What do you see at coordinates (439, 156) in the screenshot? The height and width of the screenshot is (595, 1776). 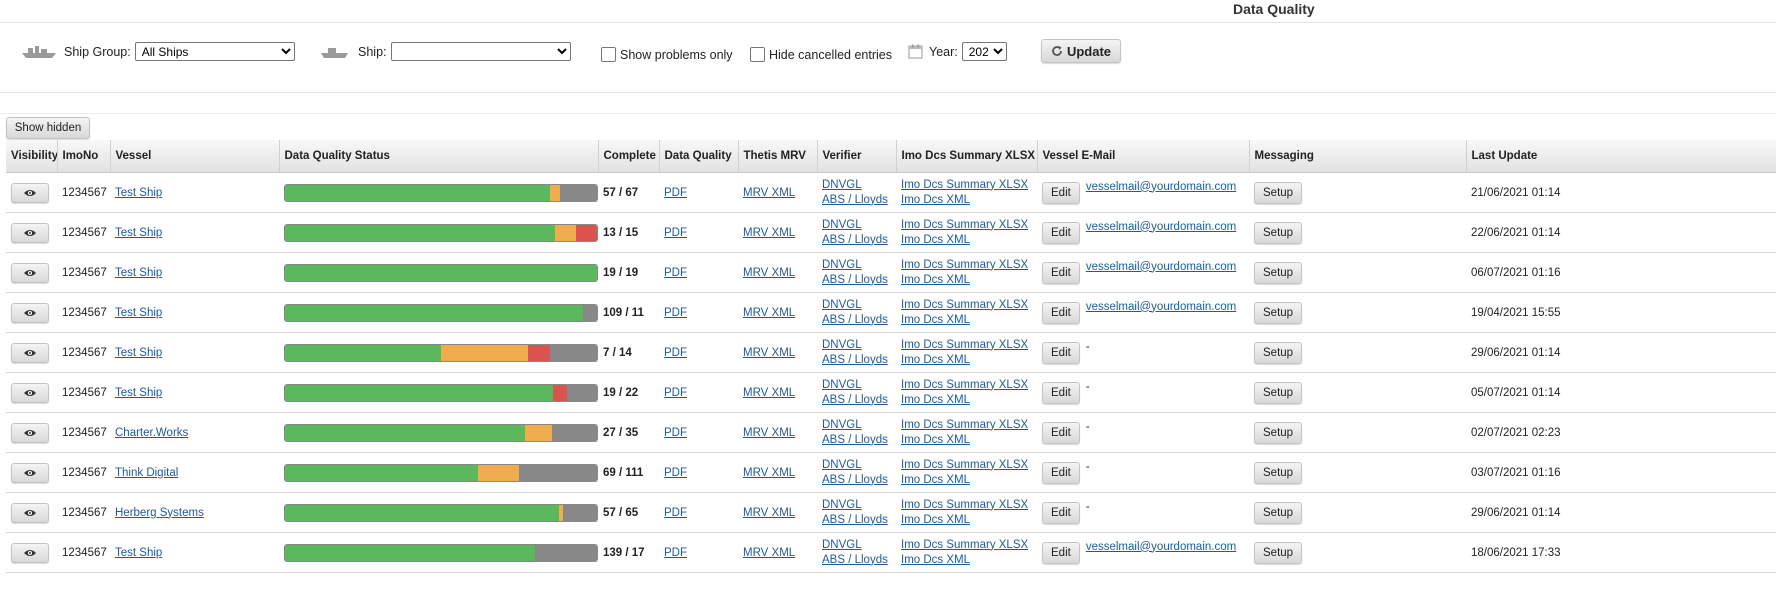 I see `column-header: Data Quality Status` at bounding box center [439, 156].